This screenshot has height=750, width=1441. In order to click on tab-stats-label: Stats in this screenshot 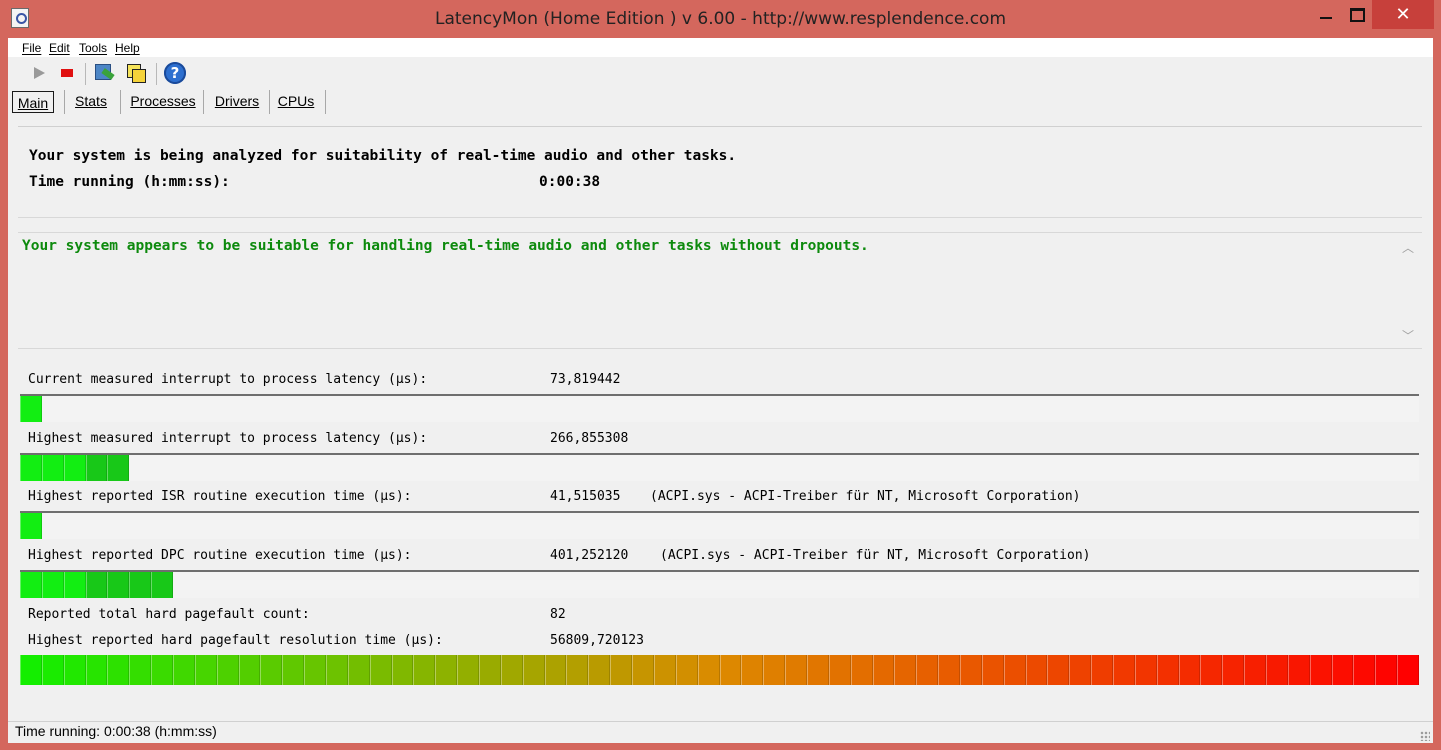, I will do `click(91, 101)`.